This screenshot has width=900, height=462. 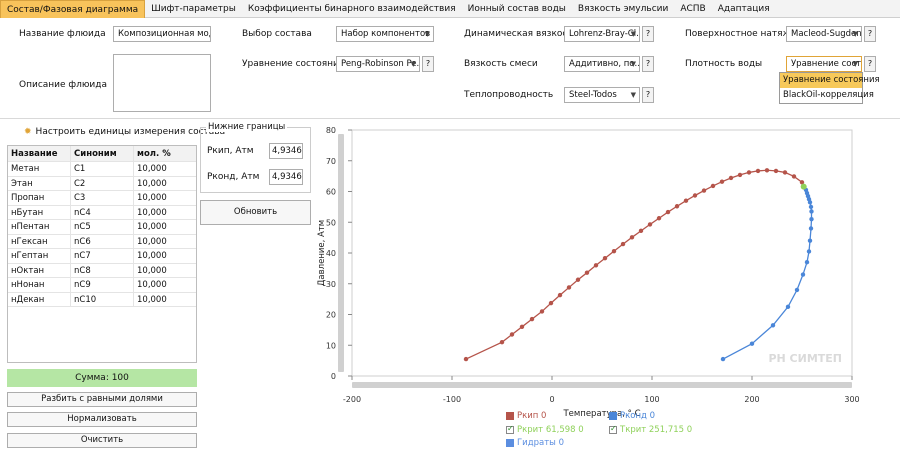 I want to click on critical-point, so click(x=803, y=186).